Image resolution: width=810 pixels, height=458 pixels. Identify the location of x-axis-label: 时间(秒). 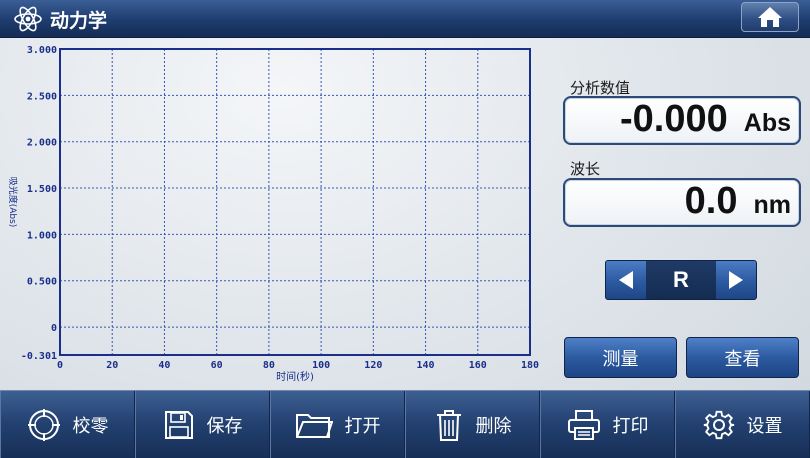
(295, 376).